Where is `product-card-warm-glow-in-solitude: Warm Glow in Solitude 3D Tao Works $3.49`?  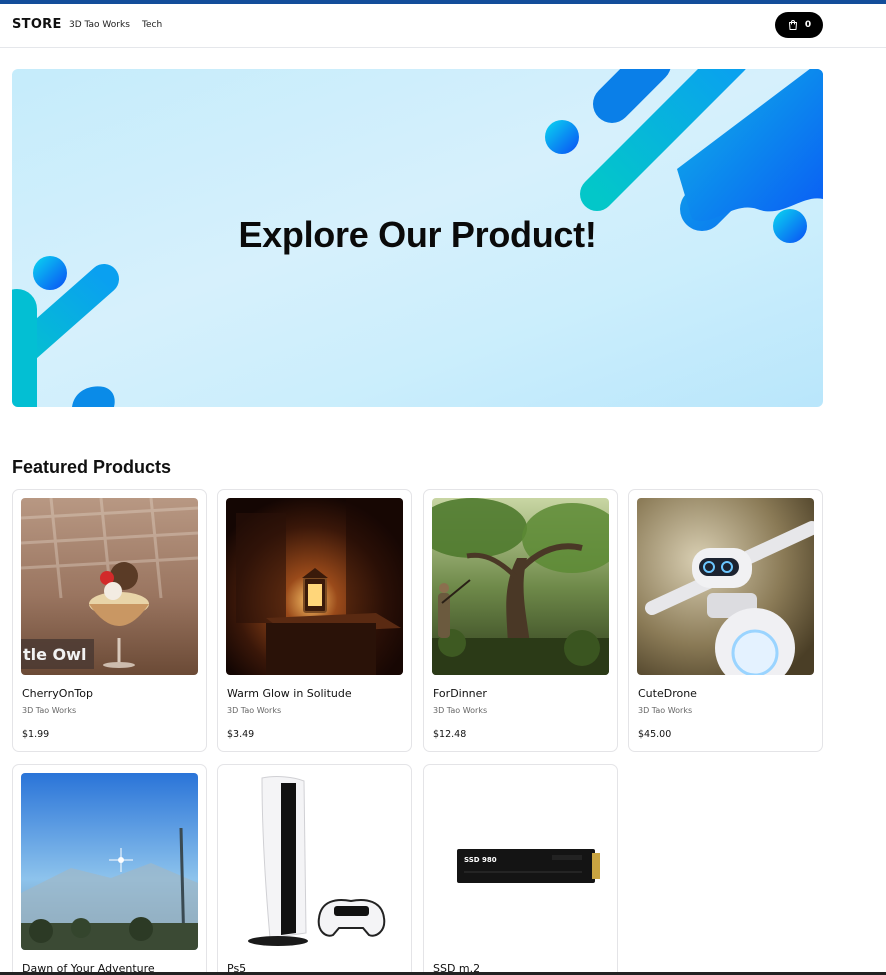
product-card-warm-glow-in-solitude: Warm Glow in Solitude 3D Tao Works $3.49 is located at coordinates (314, 620).